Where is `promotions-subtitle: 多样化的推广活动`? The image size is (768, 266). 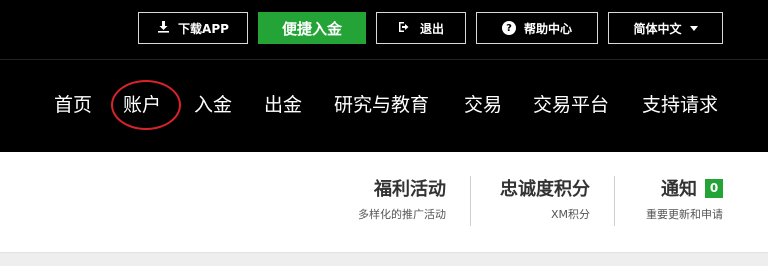 promotions-subtitle: 多样化的推广活动 is located at coordinates (402, 214).